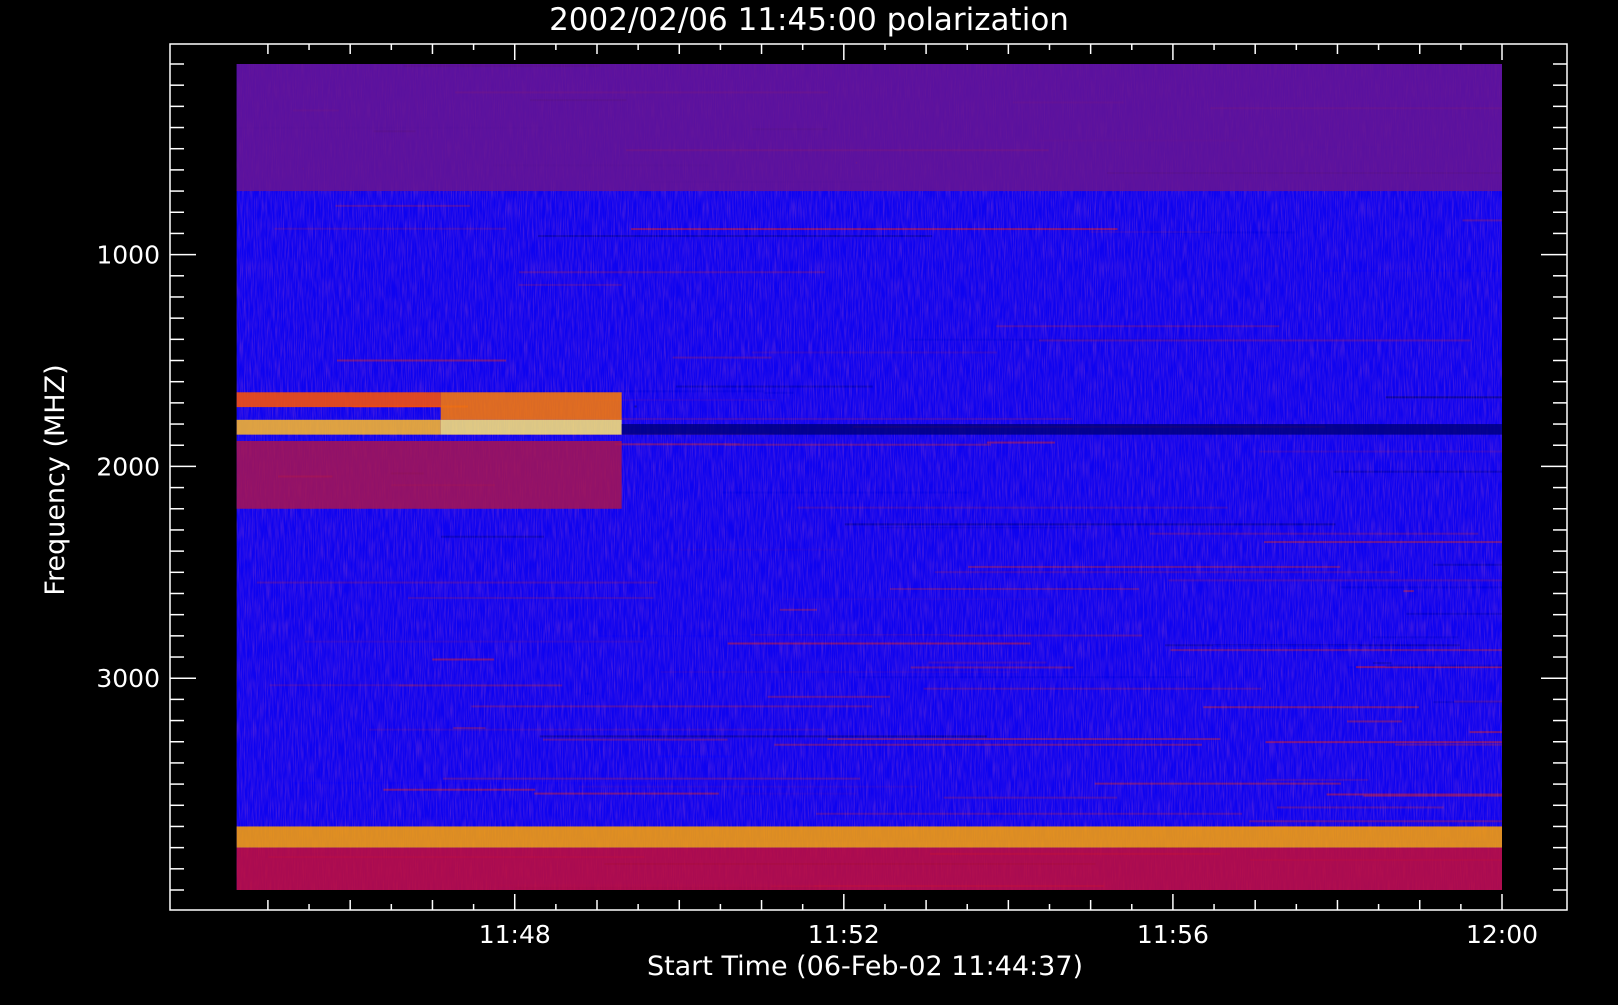  Describe the element at coordinates (128, 678) in the screenshot. I see `y-tick-label: 3000` at that location.